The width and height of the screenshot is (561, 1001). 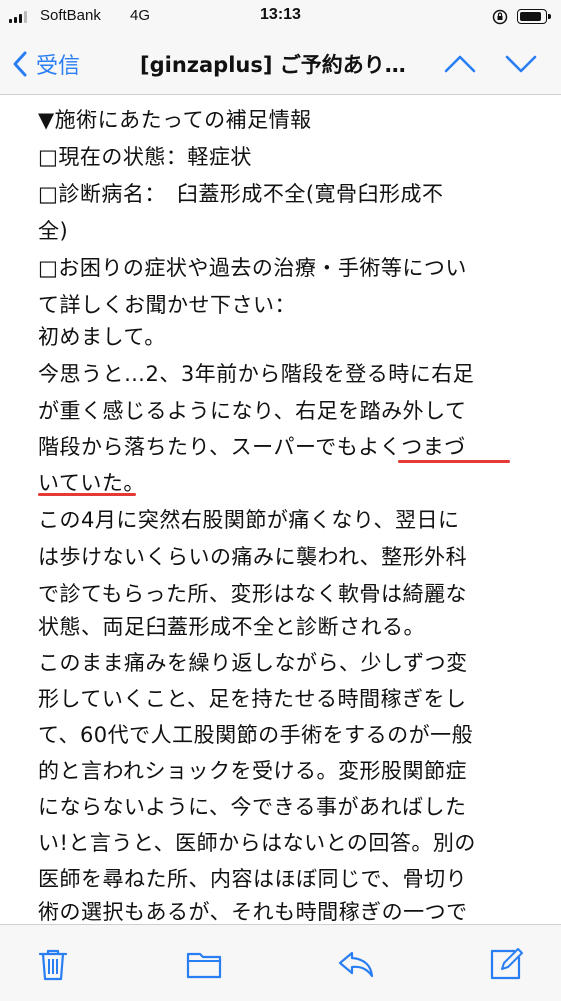 What do you see at coordinates (53, 231) in the screenshot?
I see `body-line: 全)` at bounding box center [53, 231].